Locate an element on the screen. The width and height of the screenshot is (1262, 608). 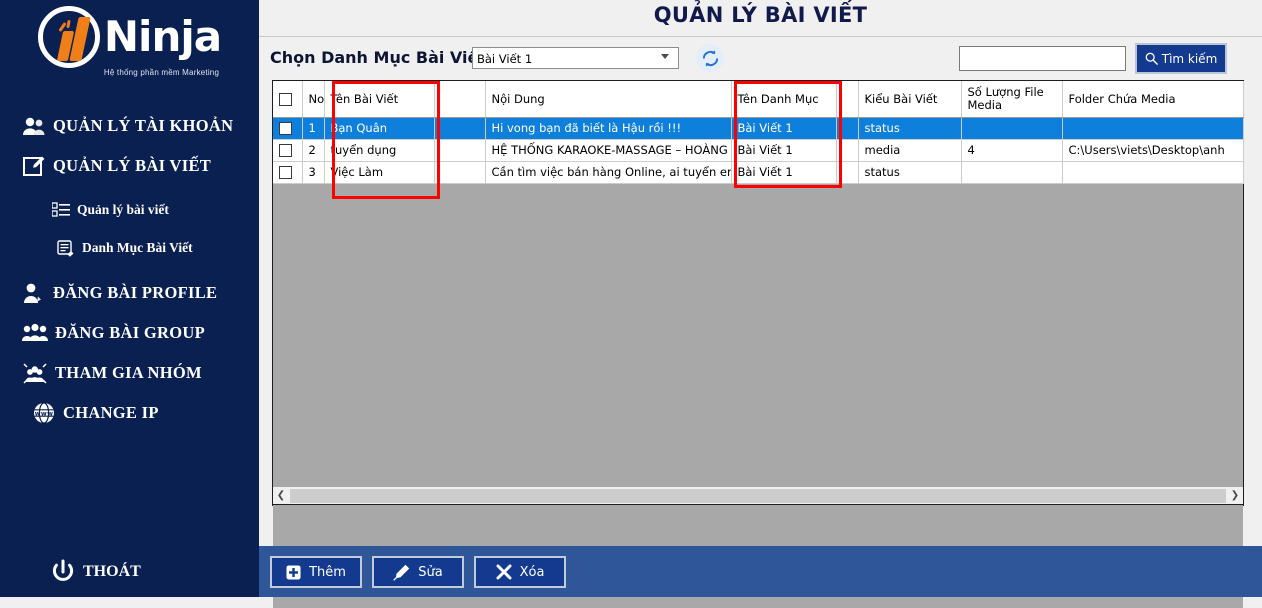
delete-button-label: Xóa is located at coordinates (532, 572).